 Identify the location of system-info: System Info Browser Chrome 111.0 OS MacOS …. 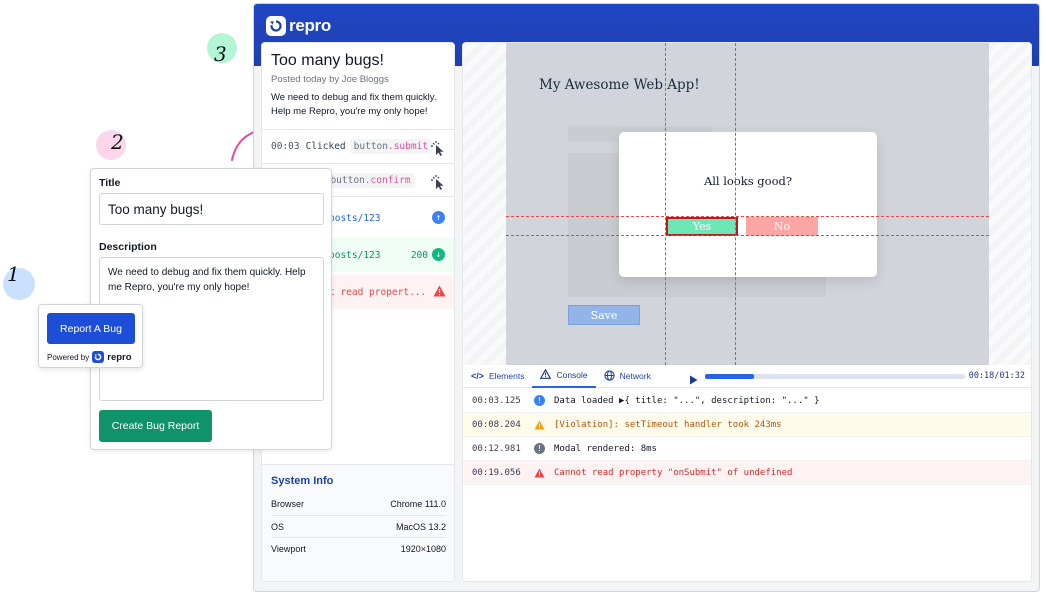
(358, 522).